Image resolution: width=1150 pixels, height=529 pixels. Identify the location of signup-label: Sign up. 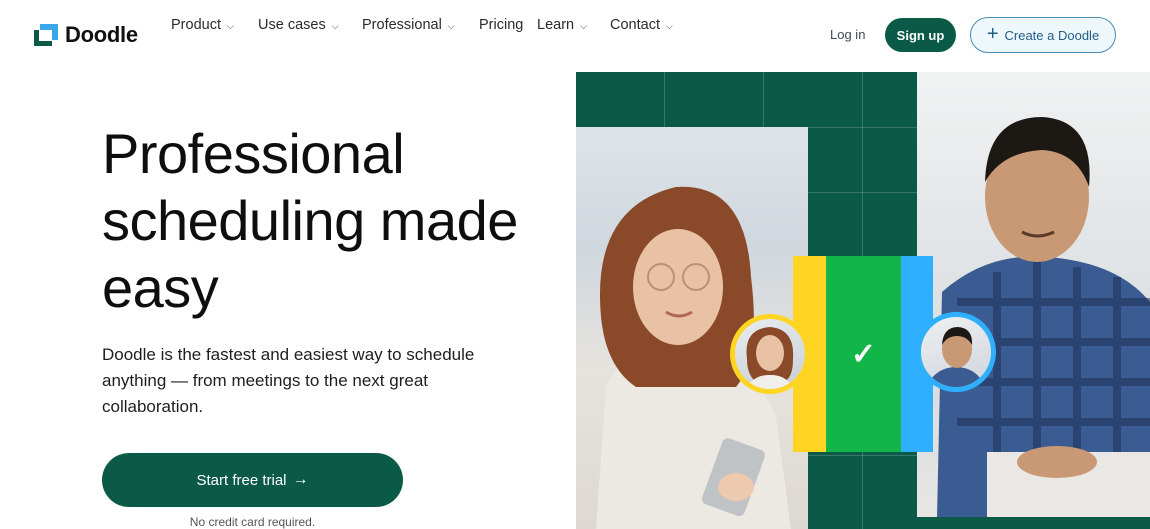
(920, 35).